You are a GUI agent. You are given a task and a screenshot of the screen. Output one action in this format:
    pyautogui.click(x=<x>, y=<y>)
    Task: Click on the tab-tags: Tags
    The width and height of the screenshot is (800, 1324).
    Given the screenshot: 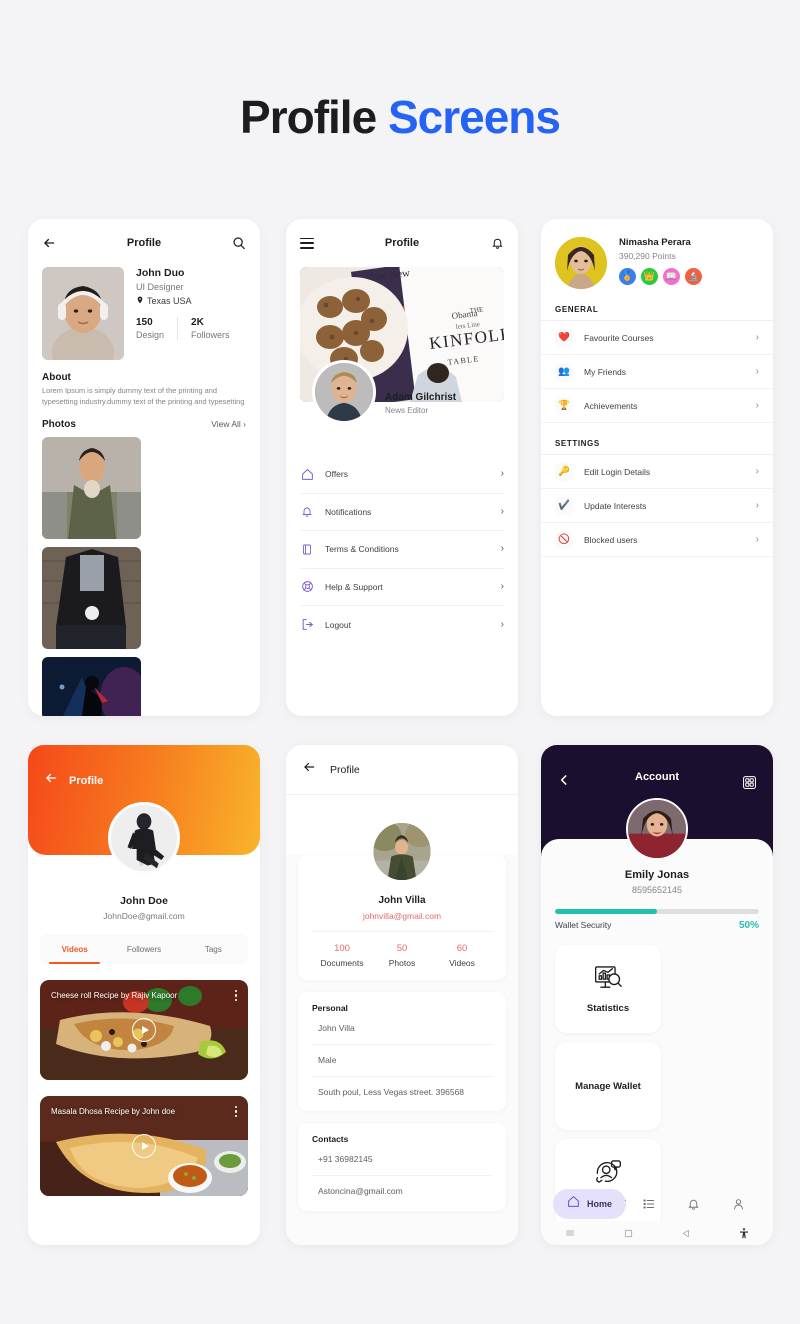 What is the action you would take?
    pyautogui.click(x=213, y=949)
    